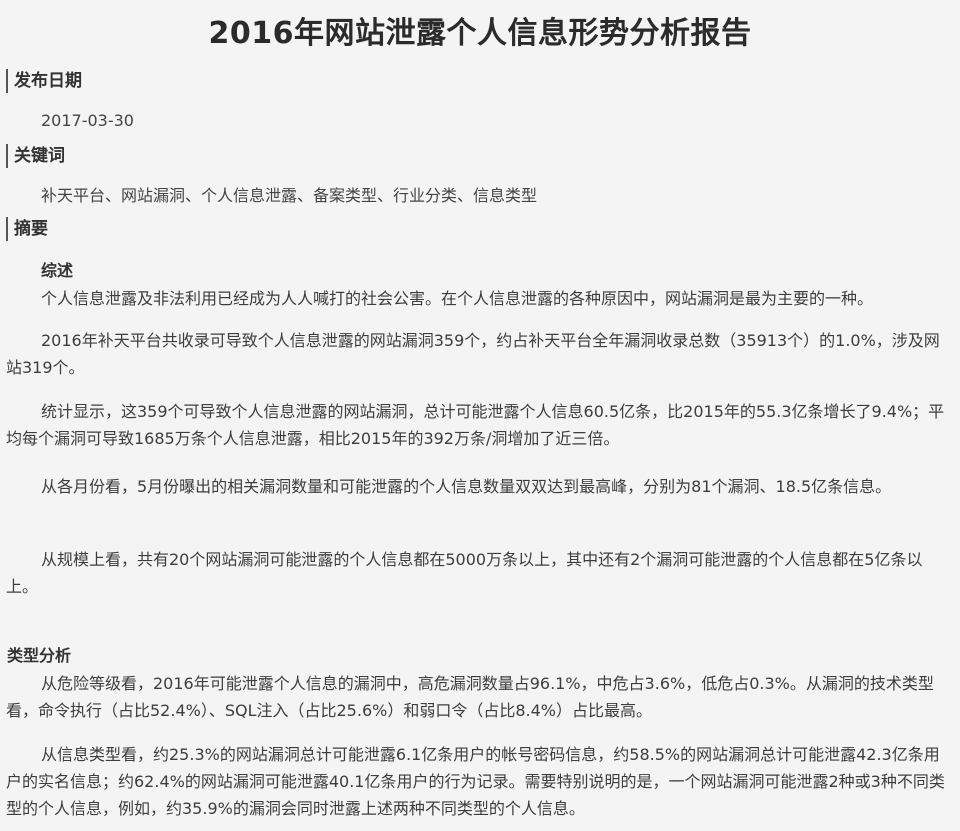  Describe the element at coordinates (27, 229) in the screenshot. I see `abstract-heading: 摘要` at that location.